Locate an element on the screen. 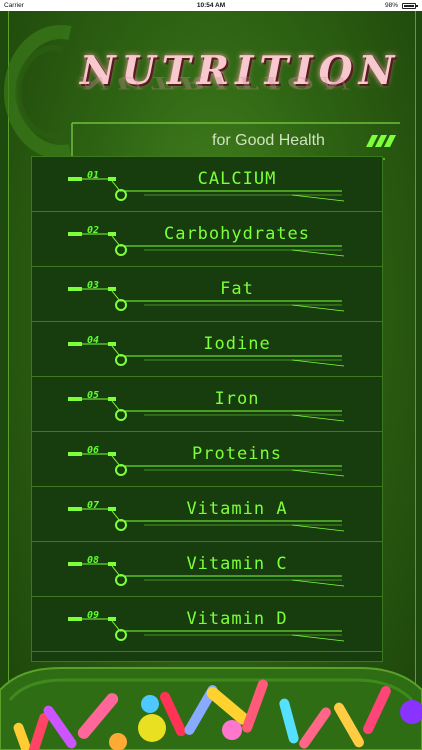  menu-item-carbohydrates: 02 Carbohydrates is located at coordinates (207, 239).